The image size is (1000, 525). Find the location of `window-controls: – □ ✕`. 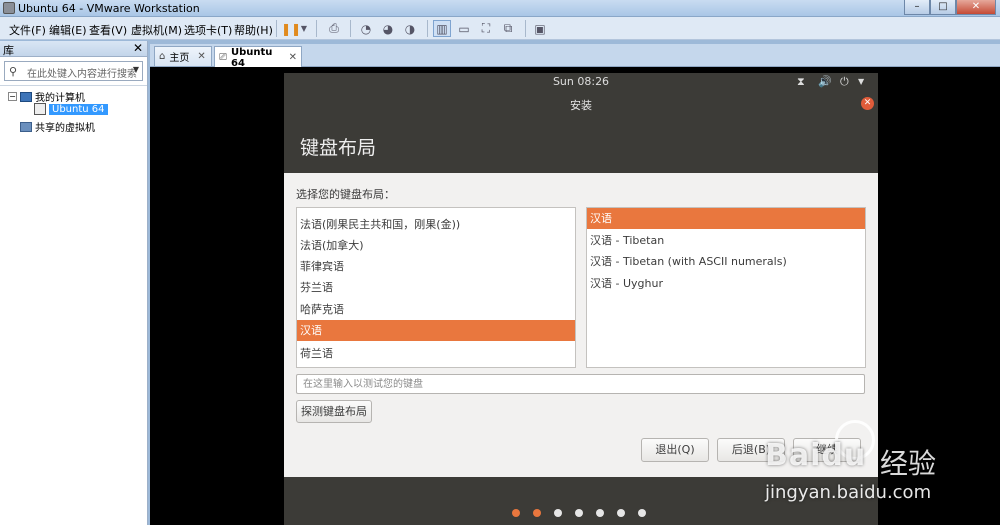

window-controls: – □ ✕ is located at coordinates (950, 8).